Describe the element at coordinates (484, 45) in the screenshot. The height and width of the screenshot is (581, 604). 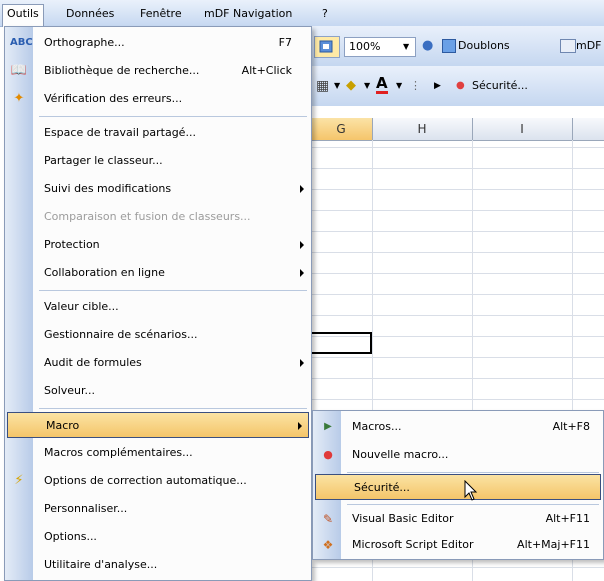
I see `doublons-label: Doublons` at that location.